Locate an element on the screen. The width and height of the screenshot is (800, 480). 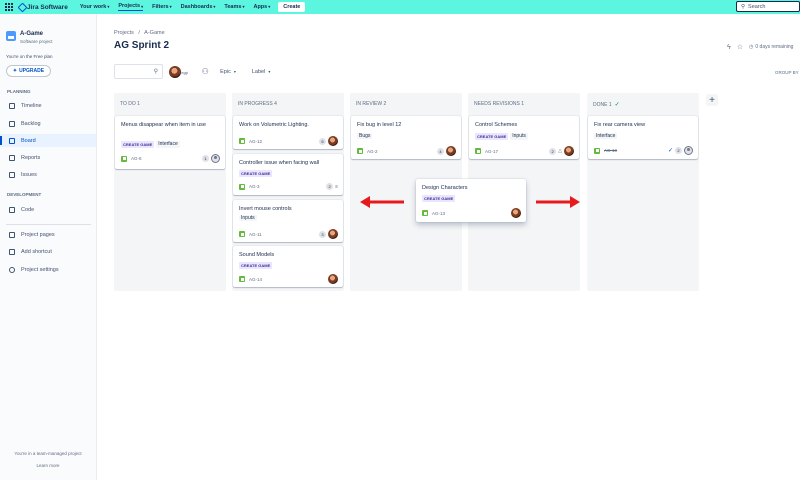
nav-teams: Teams ▾ is located at coordinates (234, 7).